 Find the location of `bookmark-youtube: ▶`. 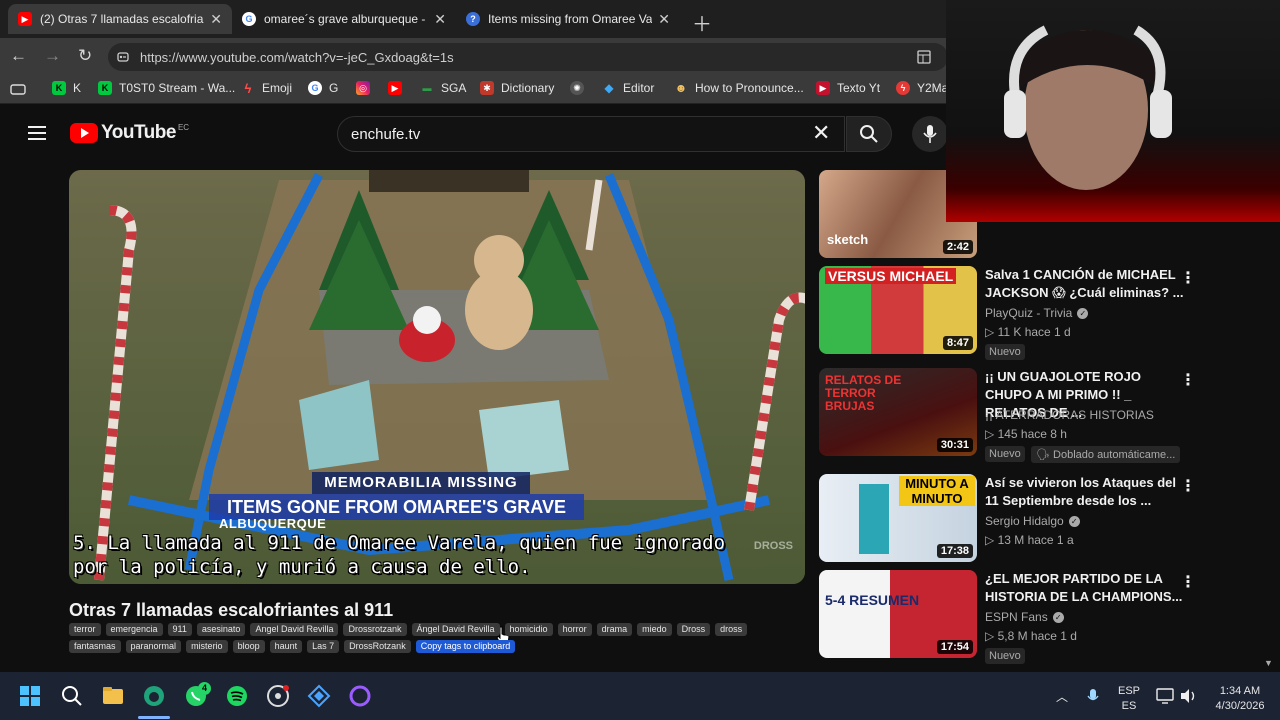

bookmark-youtube: ▶ is located at coordinates (398, 88).